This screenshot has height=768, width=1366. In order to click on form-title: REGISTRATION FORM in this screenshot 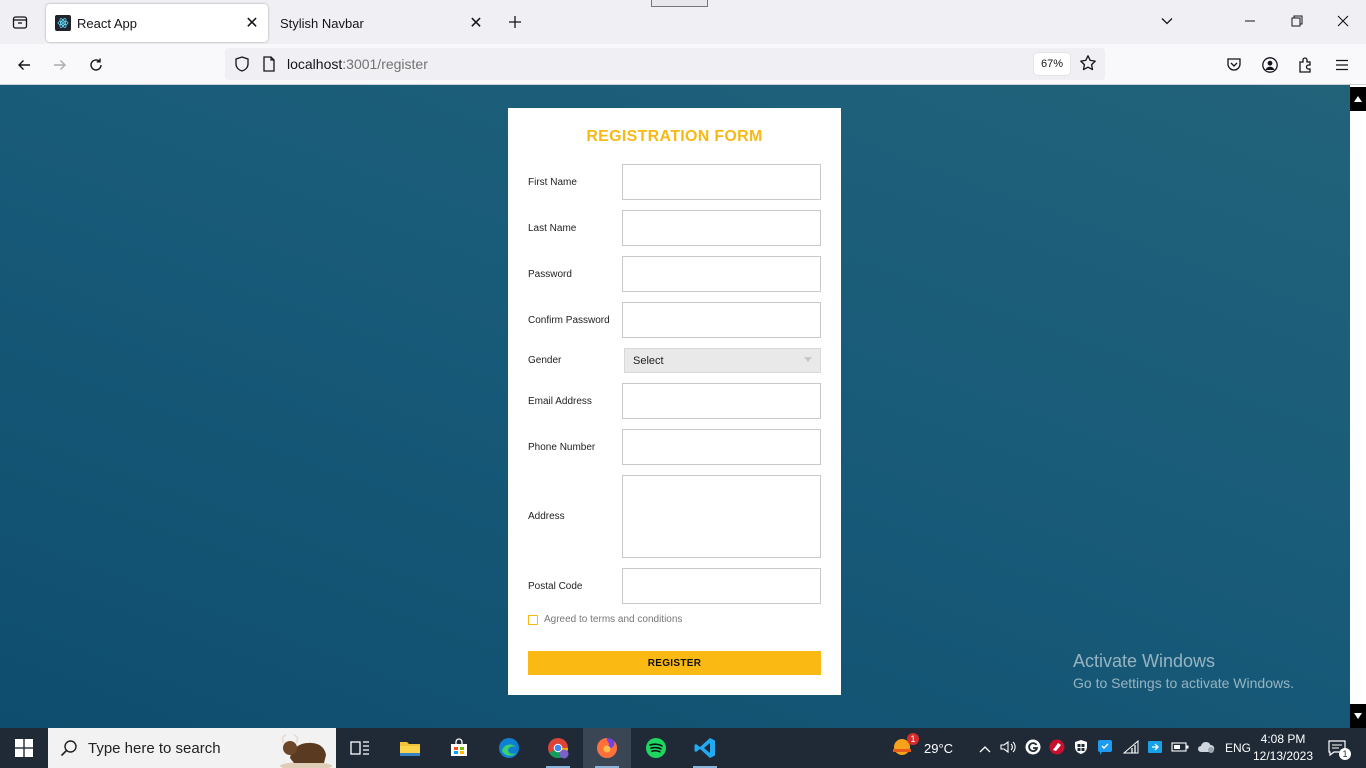, I will do `click(674, 136)`.